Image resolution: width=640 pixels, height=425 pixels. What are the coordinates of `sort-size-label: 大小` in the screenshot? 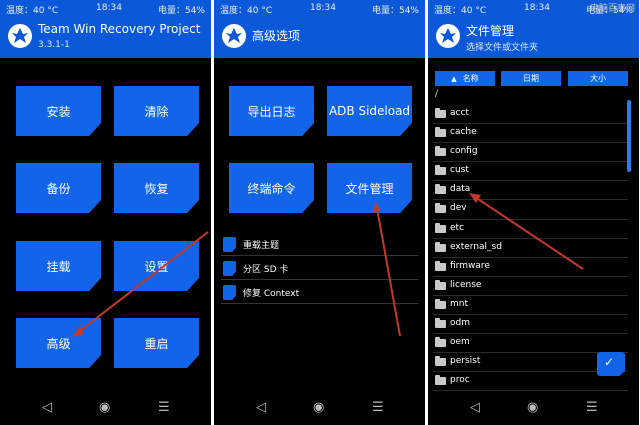 It's located at (598, 78).